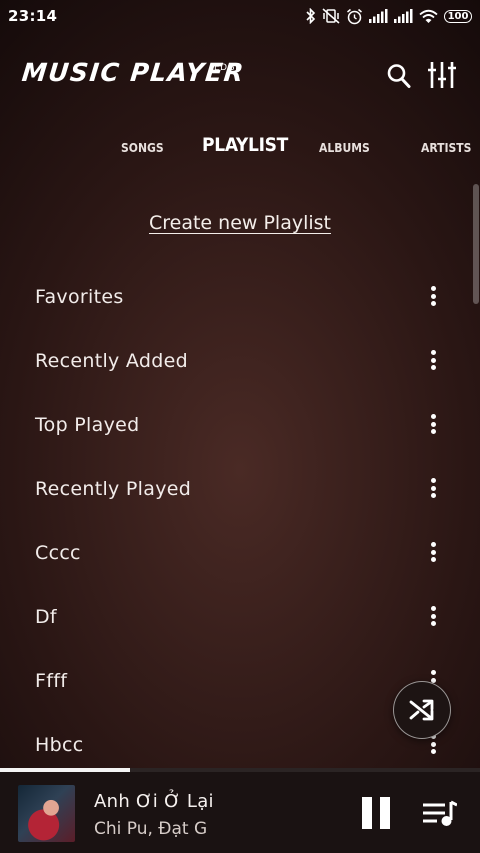 This screenshot has height=853, width=480. What do you see at coordinates (142, 148) in the screenshot?
I see `tab-songs: SONGS` at bounding box center [142, 148].